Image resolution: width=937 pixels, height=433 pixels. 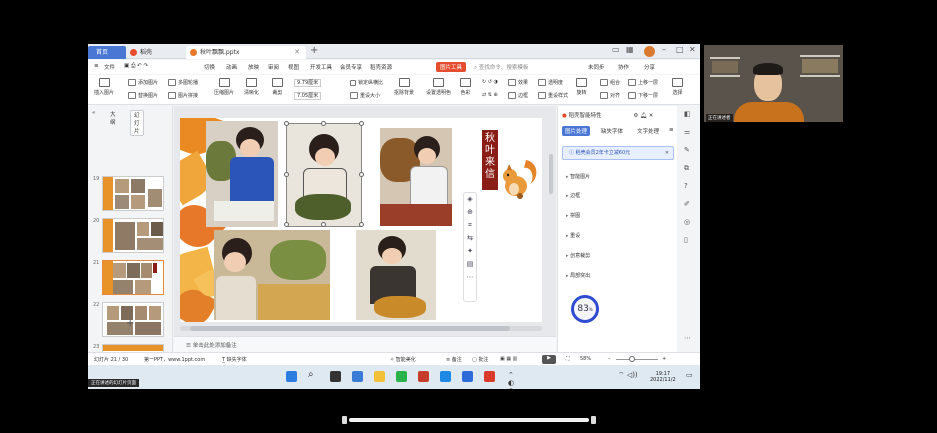 I want to click on zoom-in-icon: +, so click(x=664, y=359).